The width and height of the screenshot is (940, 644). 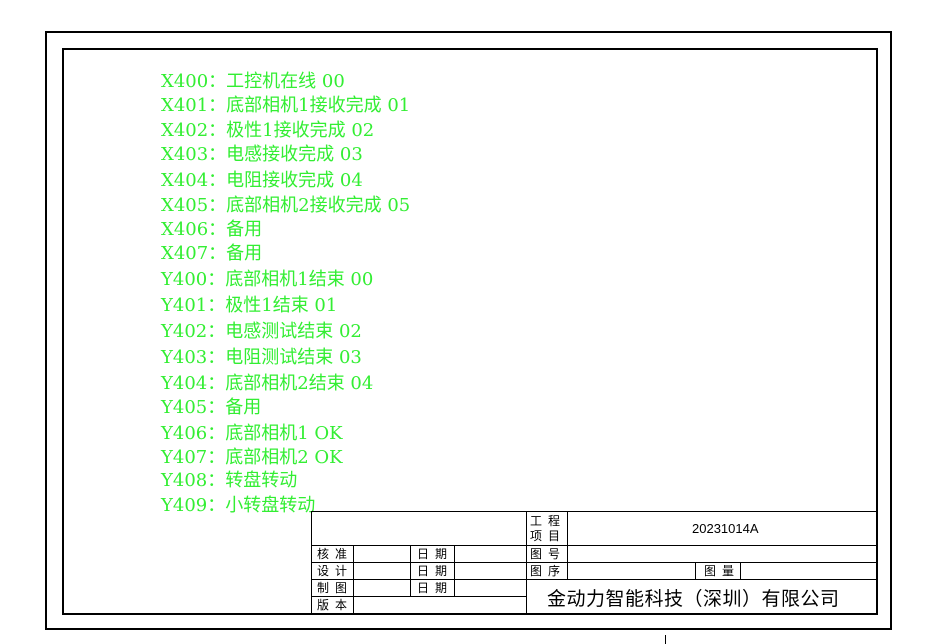 I want to click on io-desc: 小转盘转动, so click(x=270, y=505).